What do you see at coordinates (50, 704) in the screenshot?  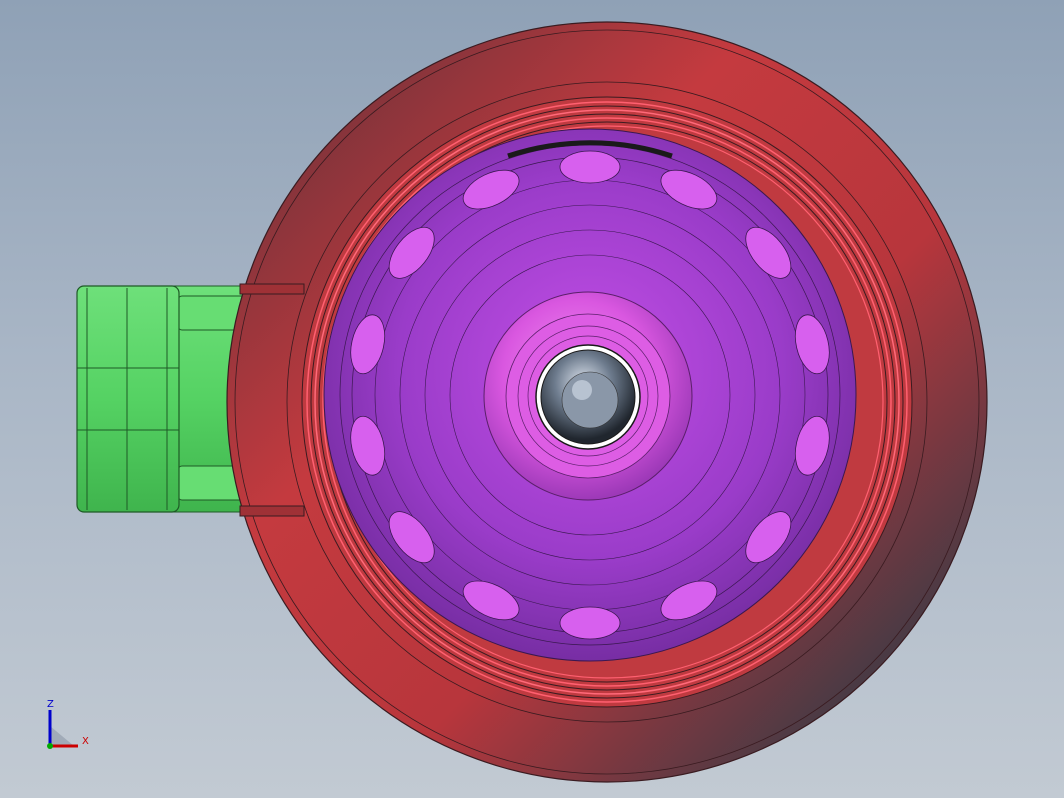 I see `z-axis-label: Z` at bounding box center [50, 704].